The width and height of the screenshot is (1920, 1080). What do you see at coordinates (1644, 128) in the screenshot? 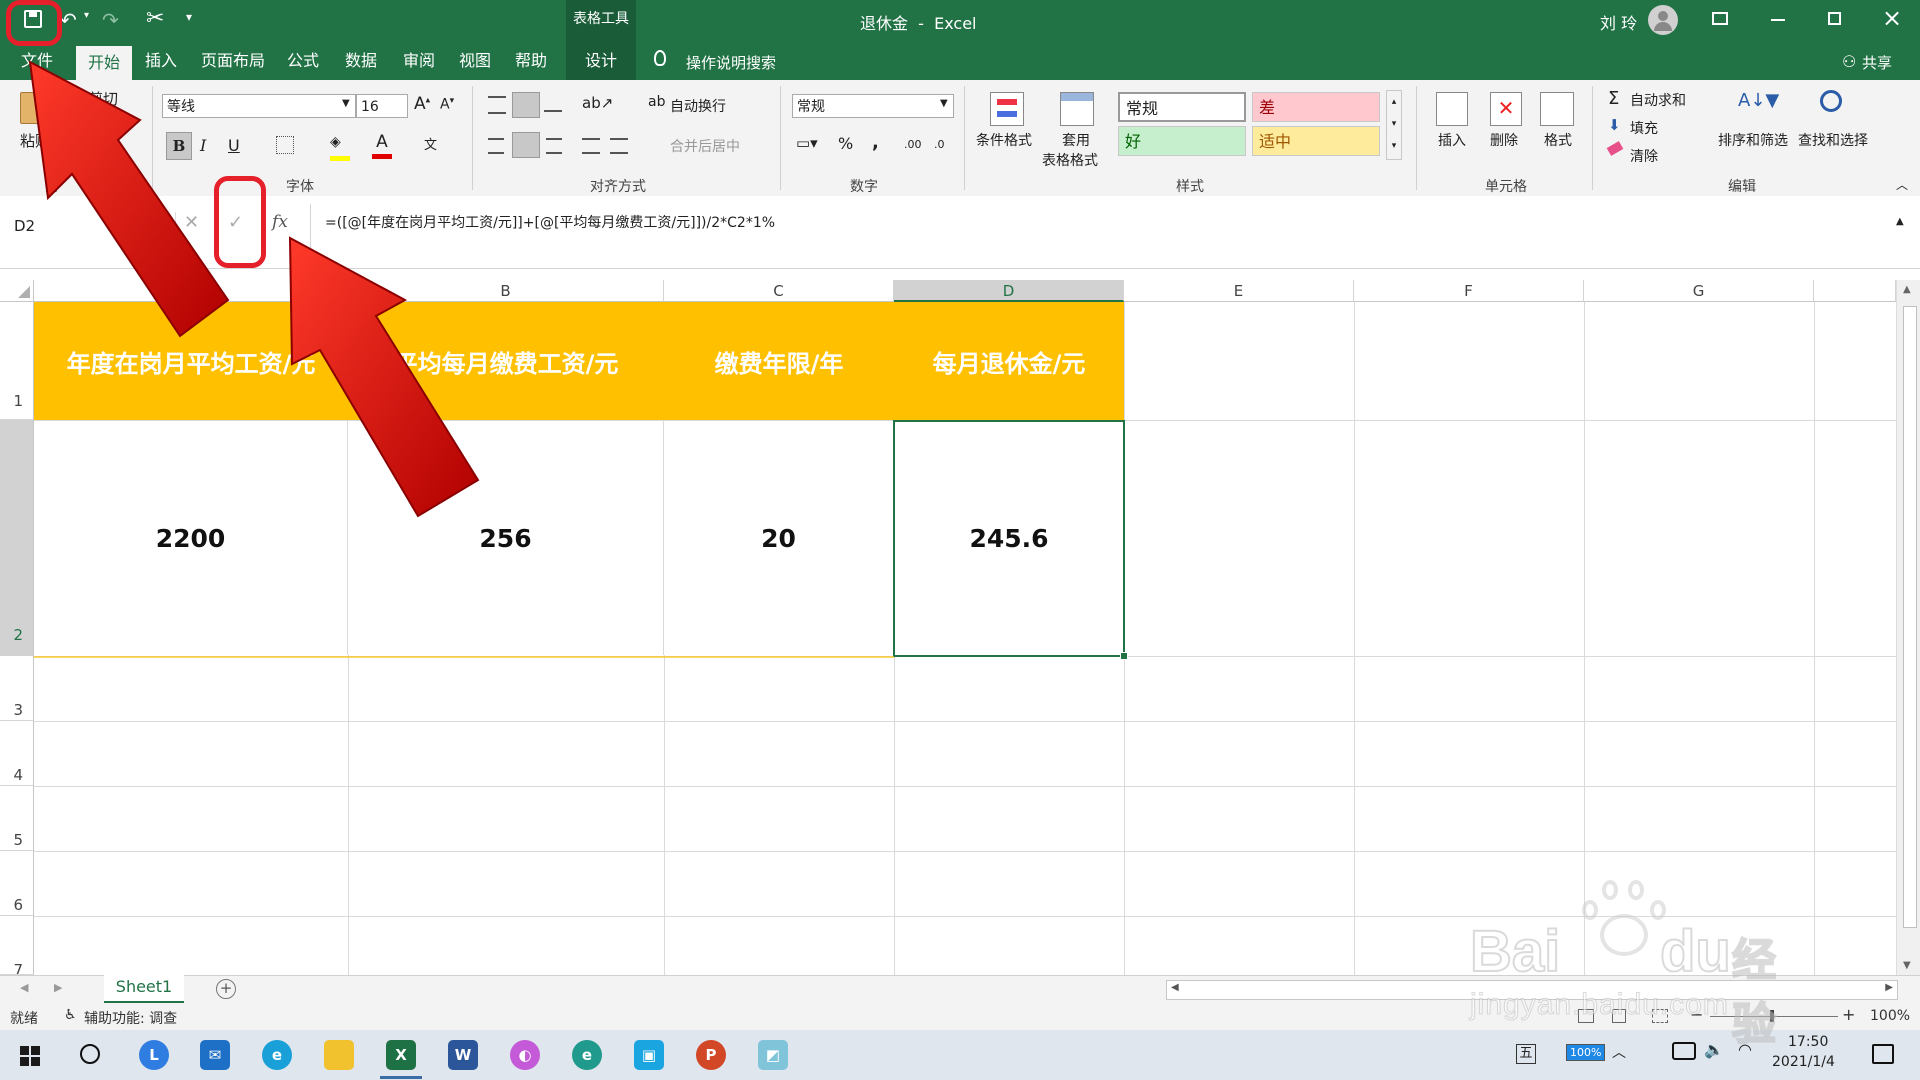
I see `fill-button: 填充` at bounding box center [1644, 128].